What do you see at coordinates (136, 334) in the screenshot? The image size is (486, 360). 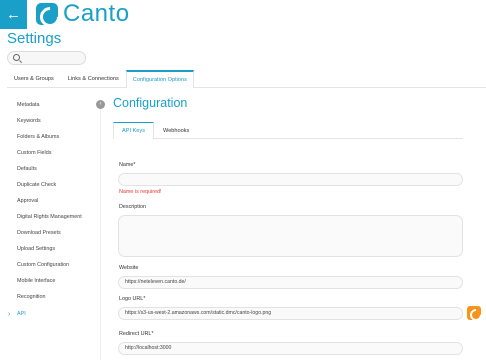 I see `redirect-url-label: Redirect URL*` at bounding box center [136, 334].